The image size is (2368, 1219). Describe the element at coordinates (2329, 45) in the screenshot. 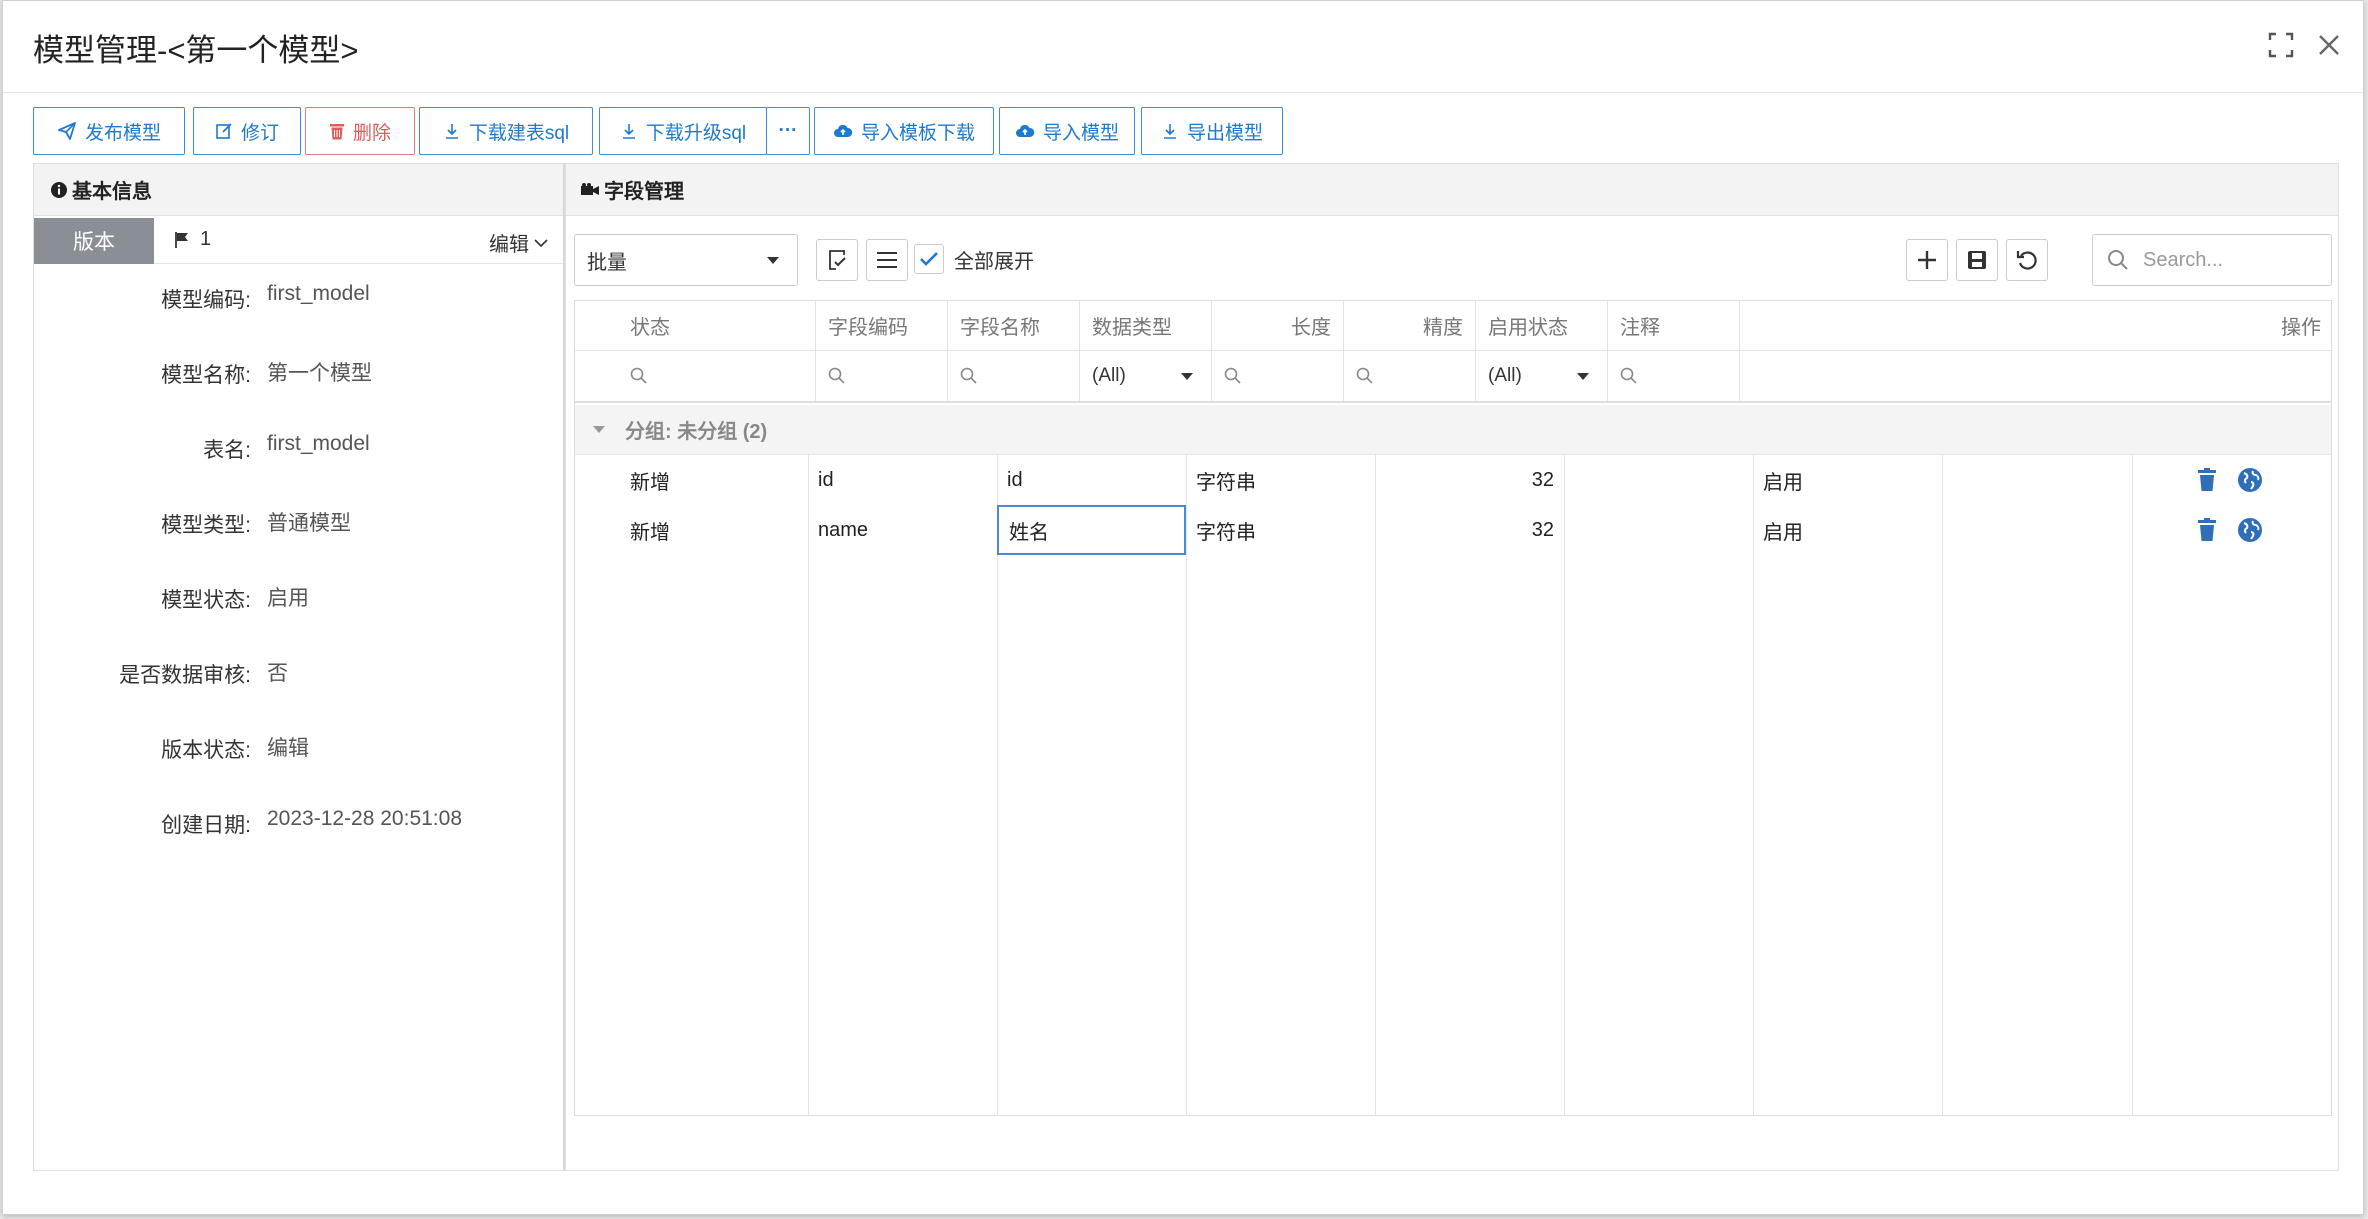

I see `close-icon` at that location.